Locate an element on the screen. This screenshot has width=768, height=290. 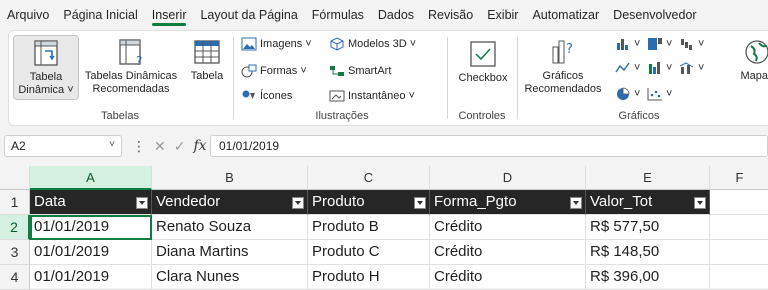
tab-automatizar: Automatizar is located at coordinates (565, 15).